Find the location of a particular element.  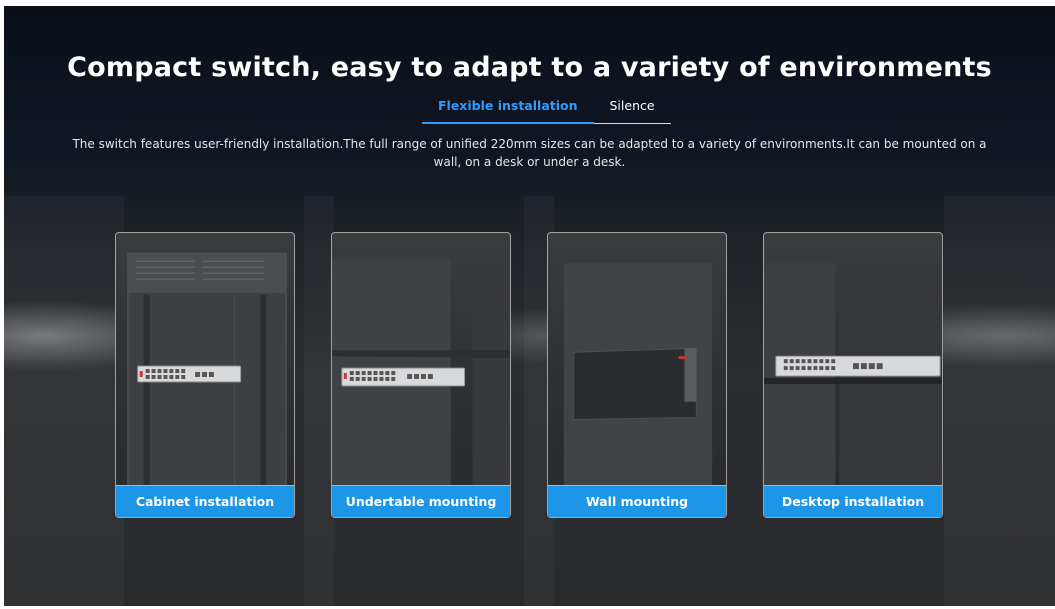

undertable-mounting-label: Undertable mounting is located at coordinates (421, 501).